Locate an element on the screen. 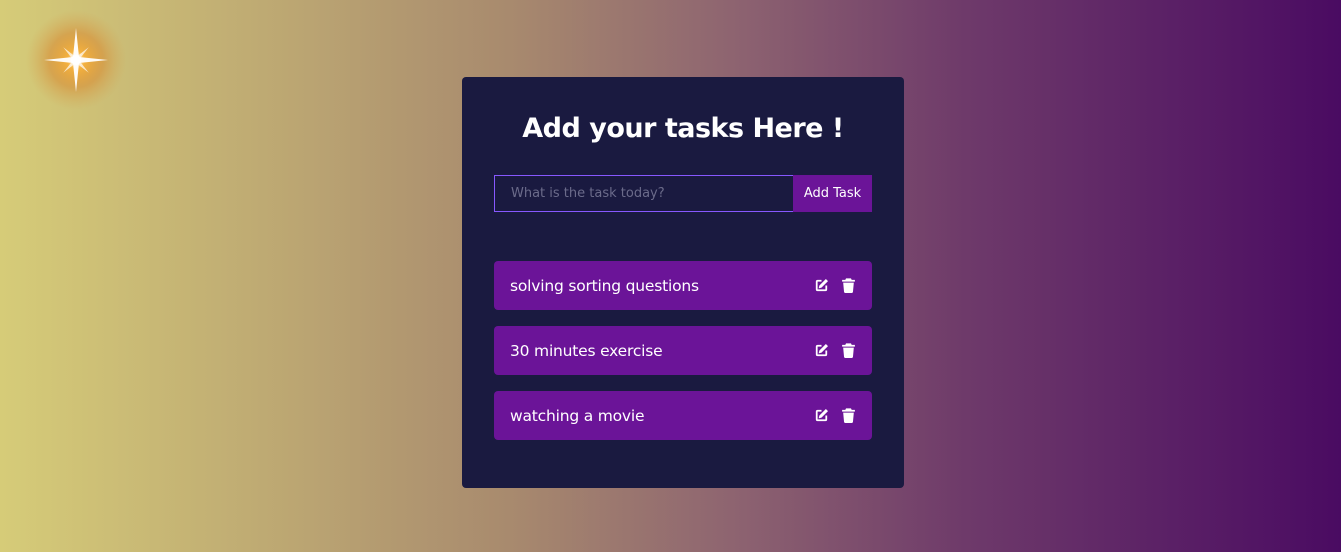  task-form: Add Task is located at coordinates (683, 193).